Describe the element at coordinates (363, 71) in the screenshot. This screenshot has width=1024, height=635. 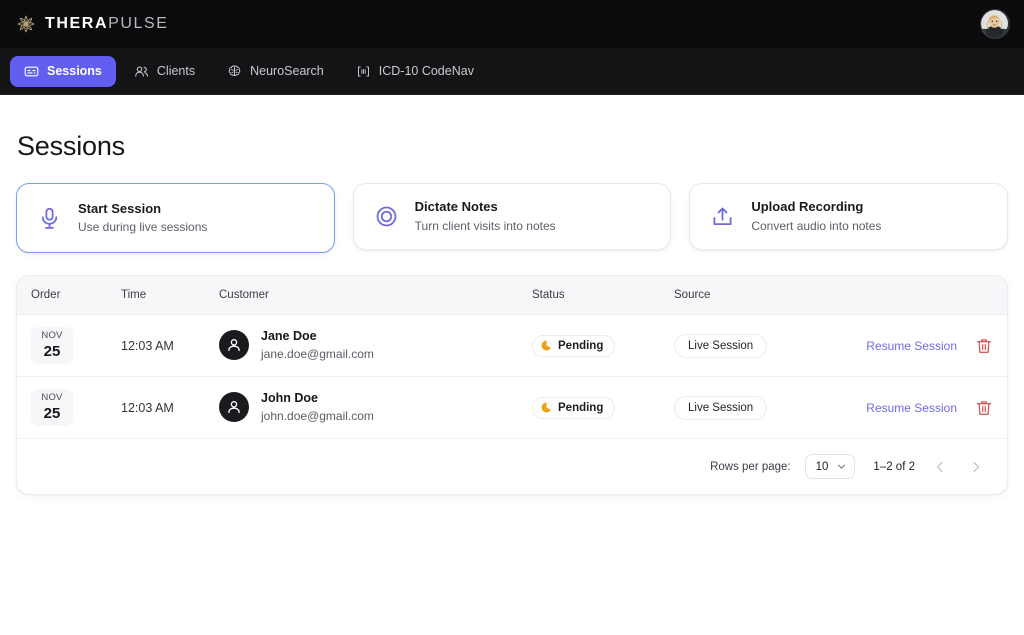
I see `barcode-brackets-icon` at that location.